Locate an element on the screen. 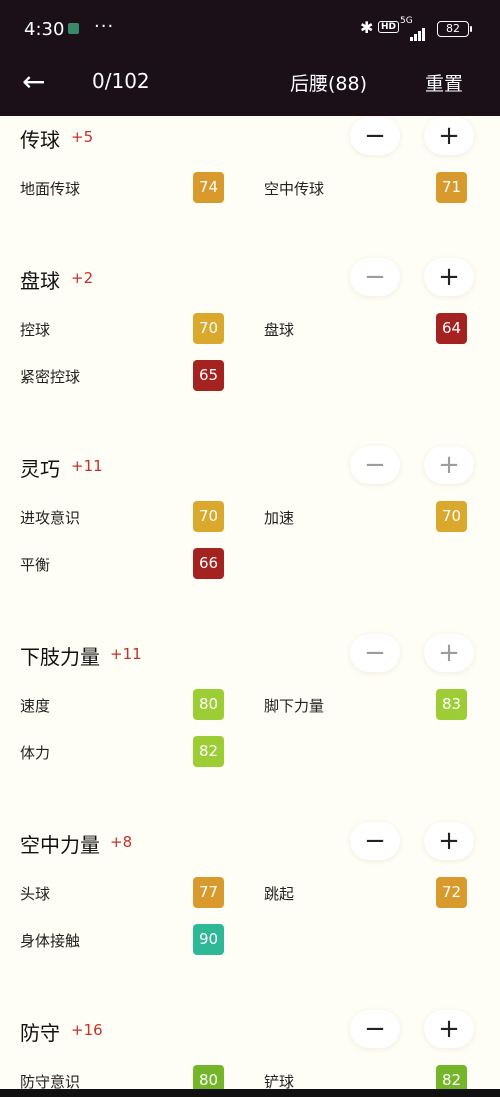  top-nav-bar: ← 0/102 后腰(88) 重置 is located at coordinates (250, 86).